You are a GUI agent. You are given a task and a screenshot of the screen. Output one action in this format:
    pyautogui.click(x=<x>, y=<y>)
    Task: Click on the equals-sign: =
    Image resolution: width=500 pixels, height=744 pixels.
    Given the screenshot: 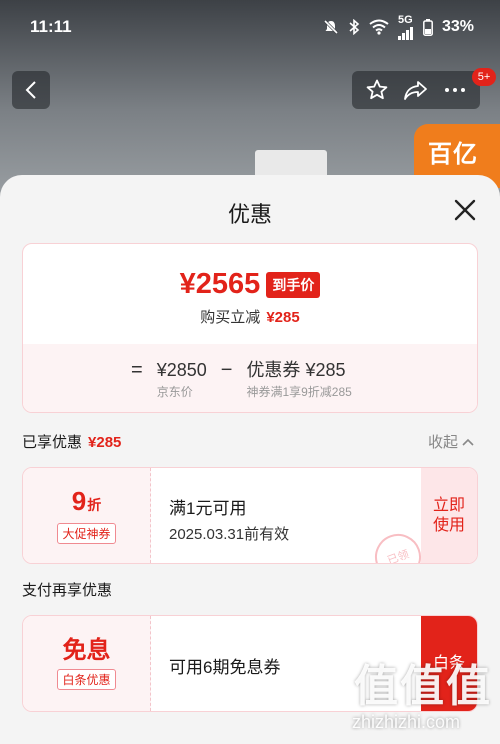 What is the action you would take?
    pyautogui.click(x=137, y=370)
    